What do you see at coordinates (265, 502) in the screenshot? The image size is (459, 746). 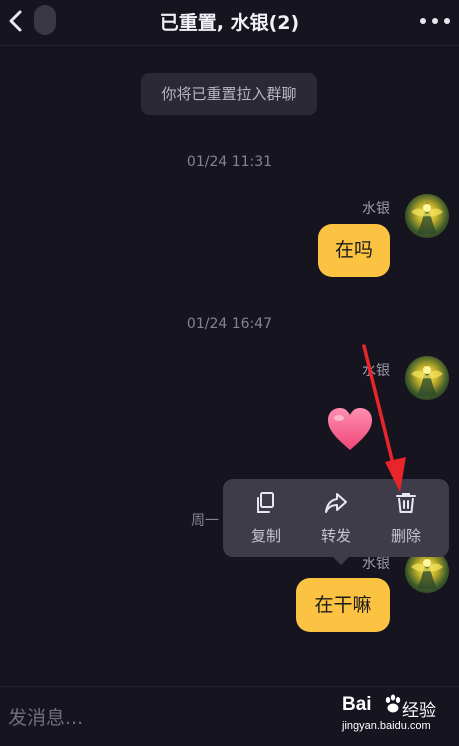 I see `copy-icon` at bounding box center [265, 502].